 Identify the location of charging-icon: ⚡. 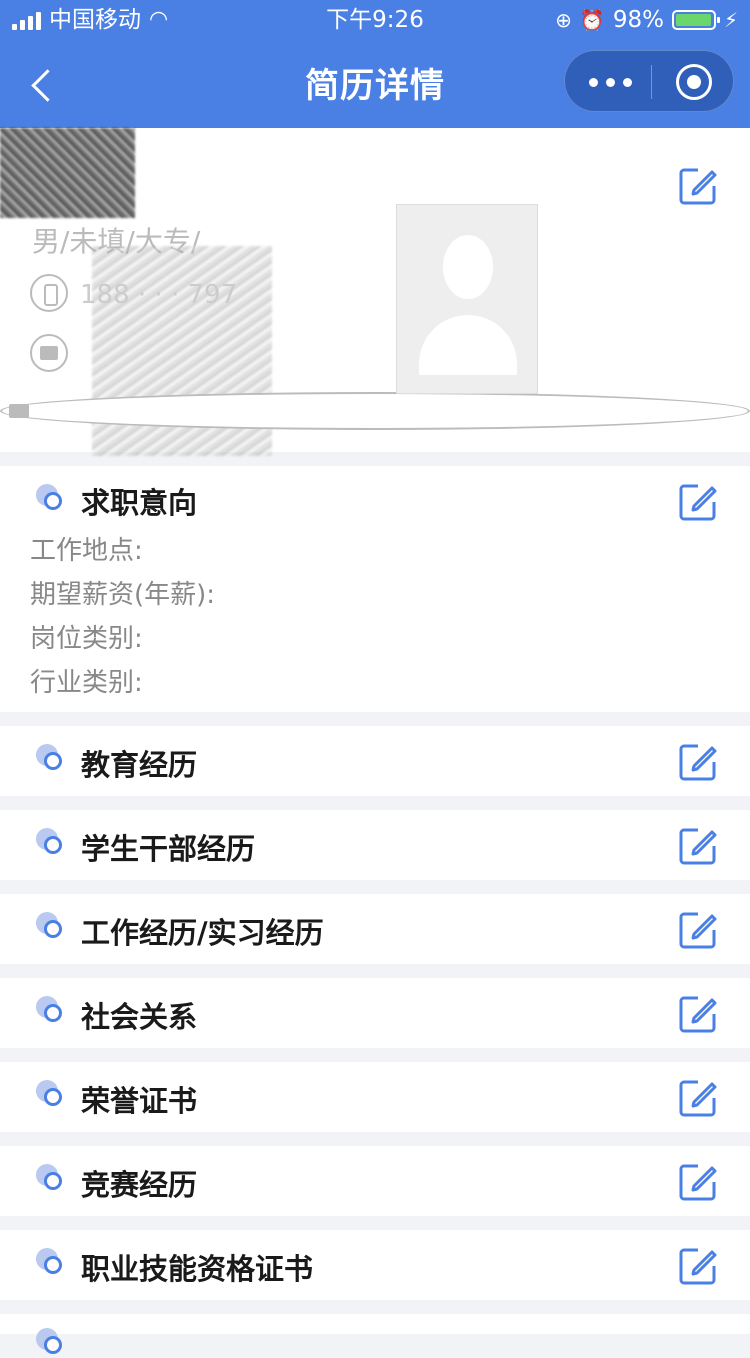
(730, 20).